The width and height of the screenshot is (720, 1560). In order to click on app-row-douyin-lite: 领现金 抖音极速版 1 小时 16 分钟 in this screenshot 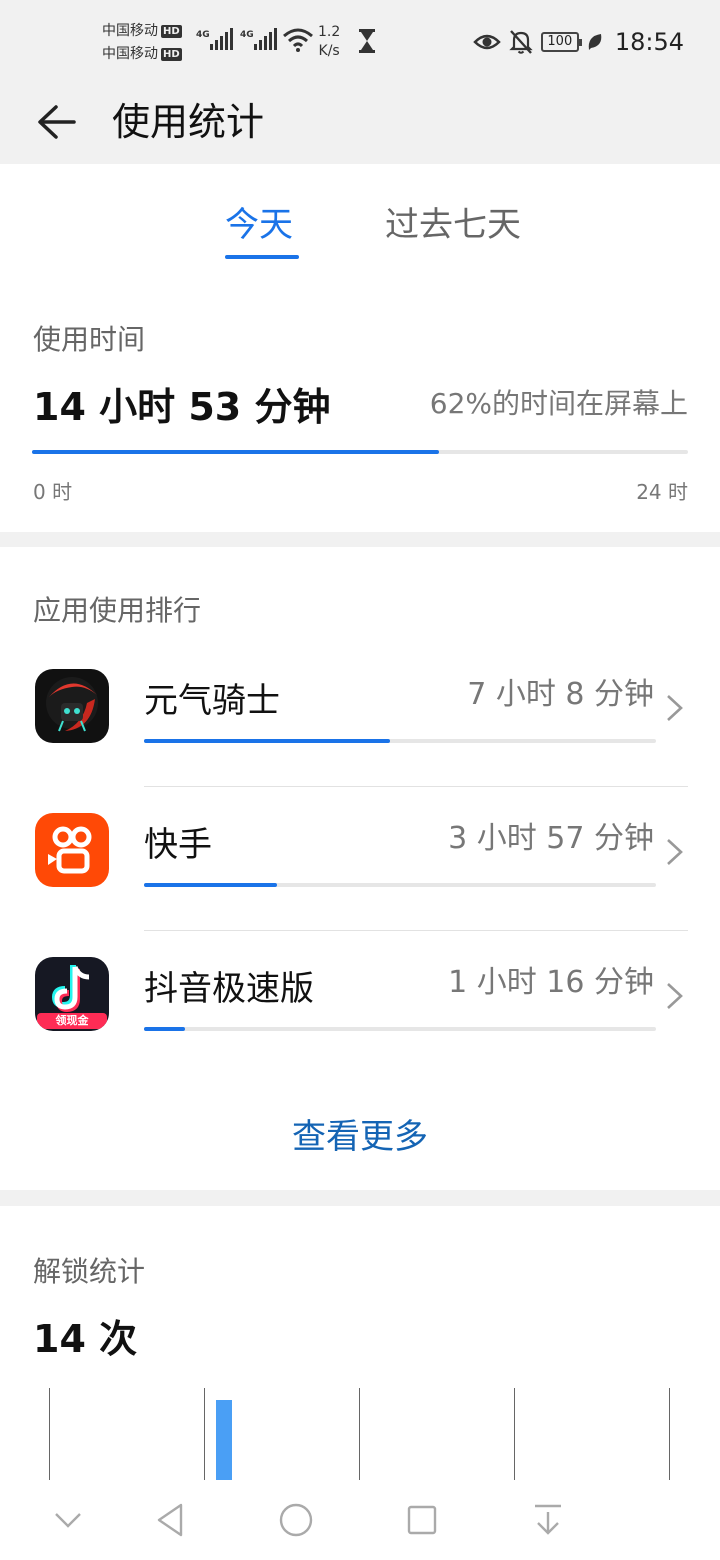, I will do `click(360, 1003)`.